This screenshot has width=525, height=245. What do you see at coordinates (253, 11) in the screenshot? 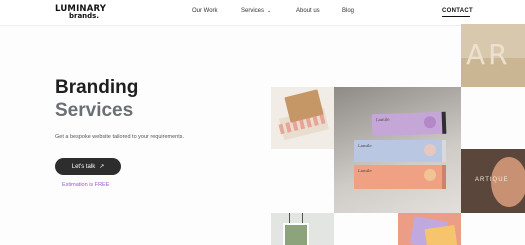
I see `nav-services-label: Services` at bounding box center [253, 11].